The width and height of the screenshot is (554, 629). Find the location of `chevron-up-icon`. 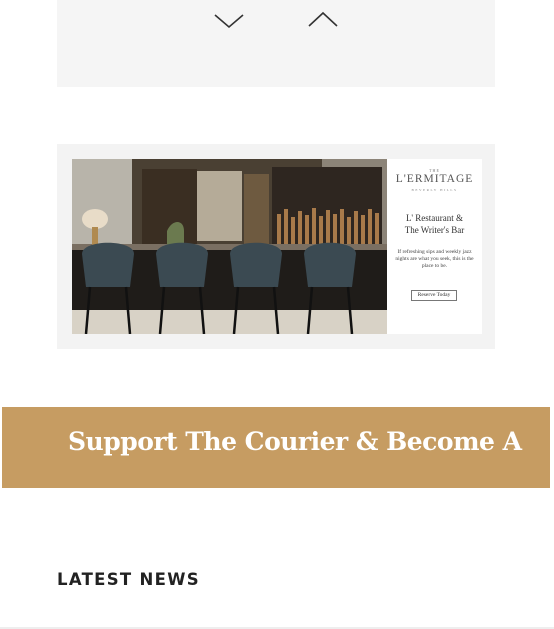

chevron-up-icon is located at coordinates (323, 19).